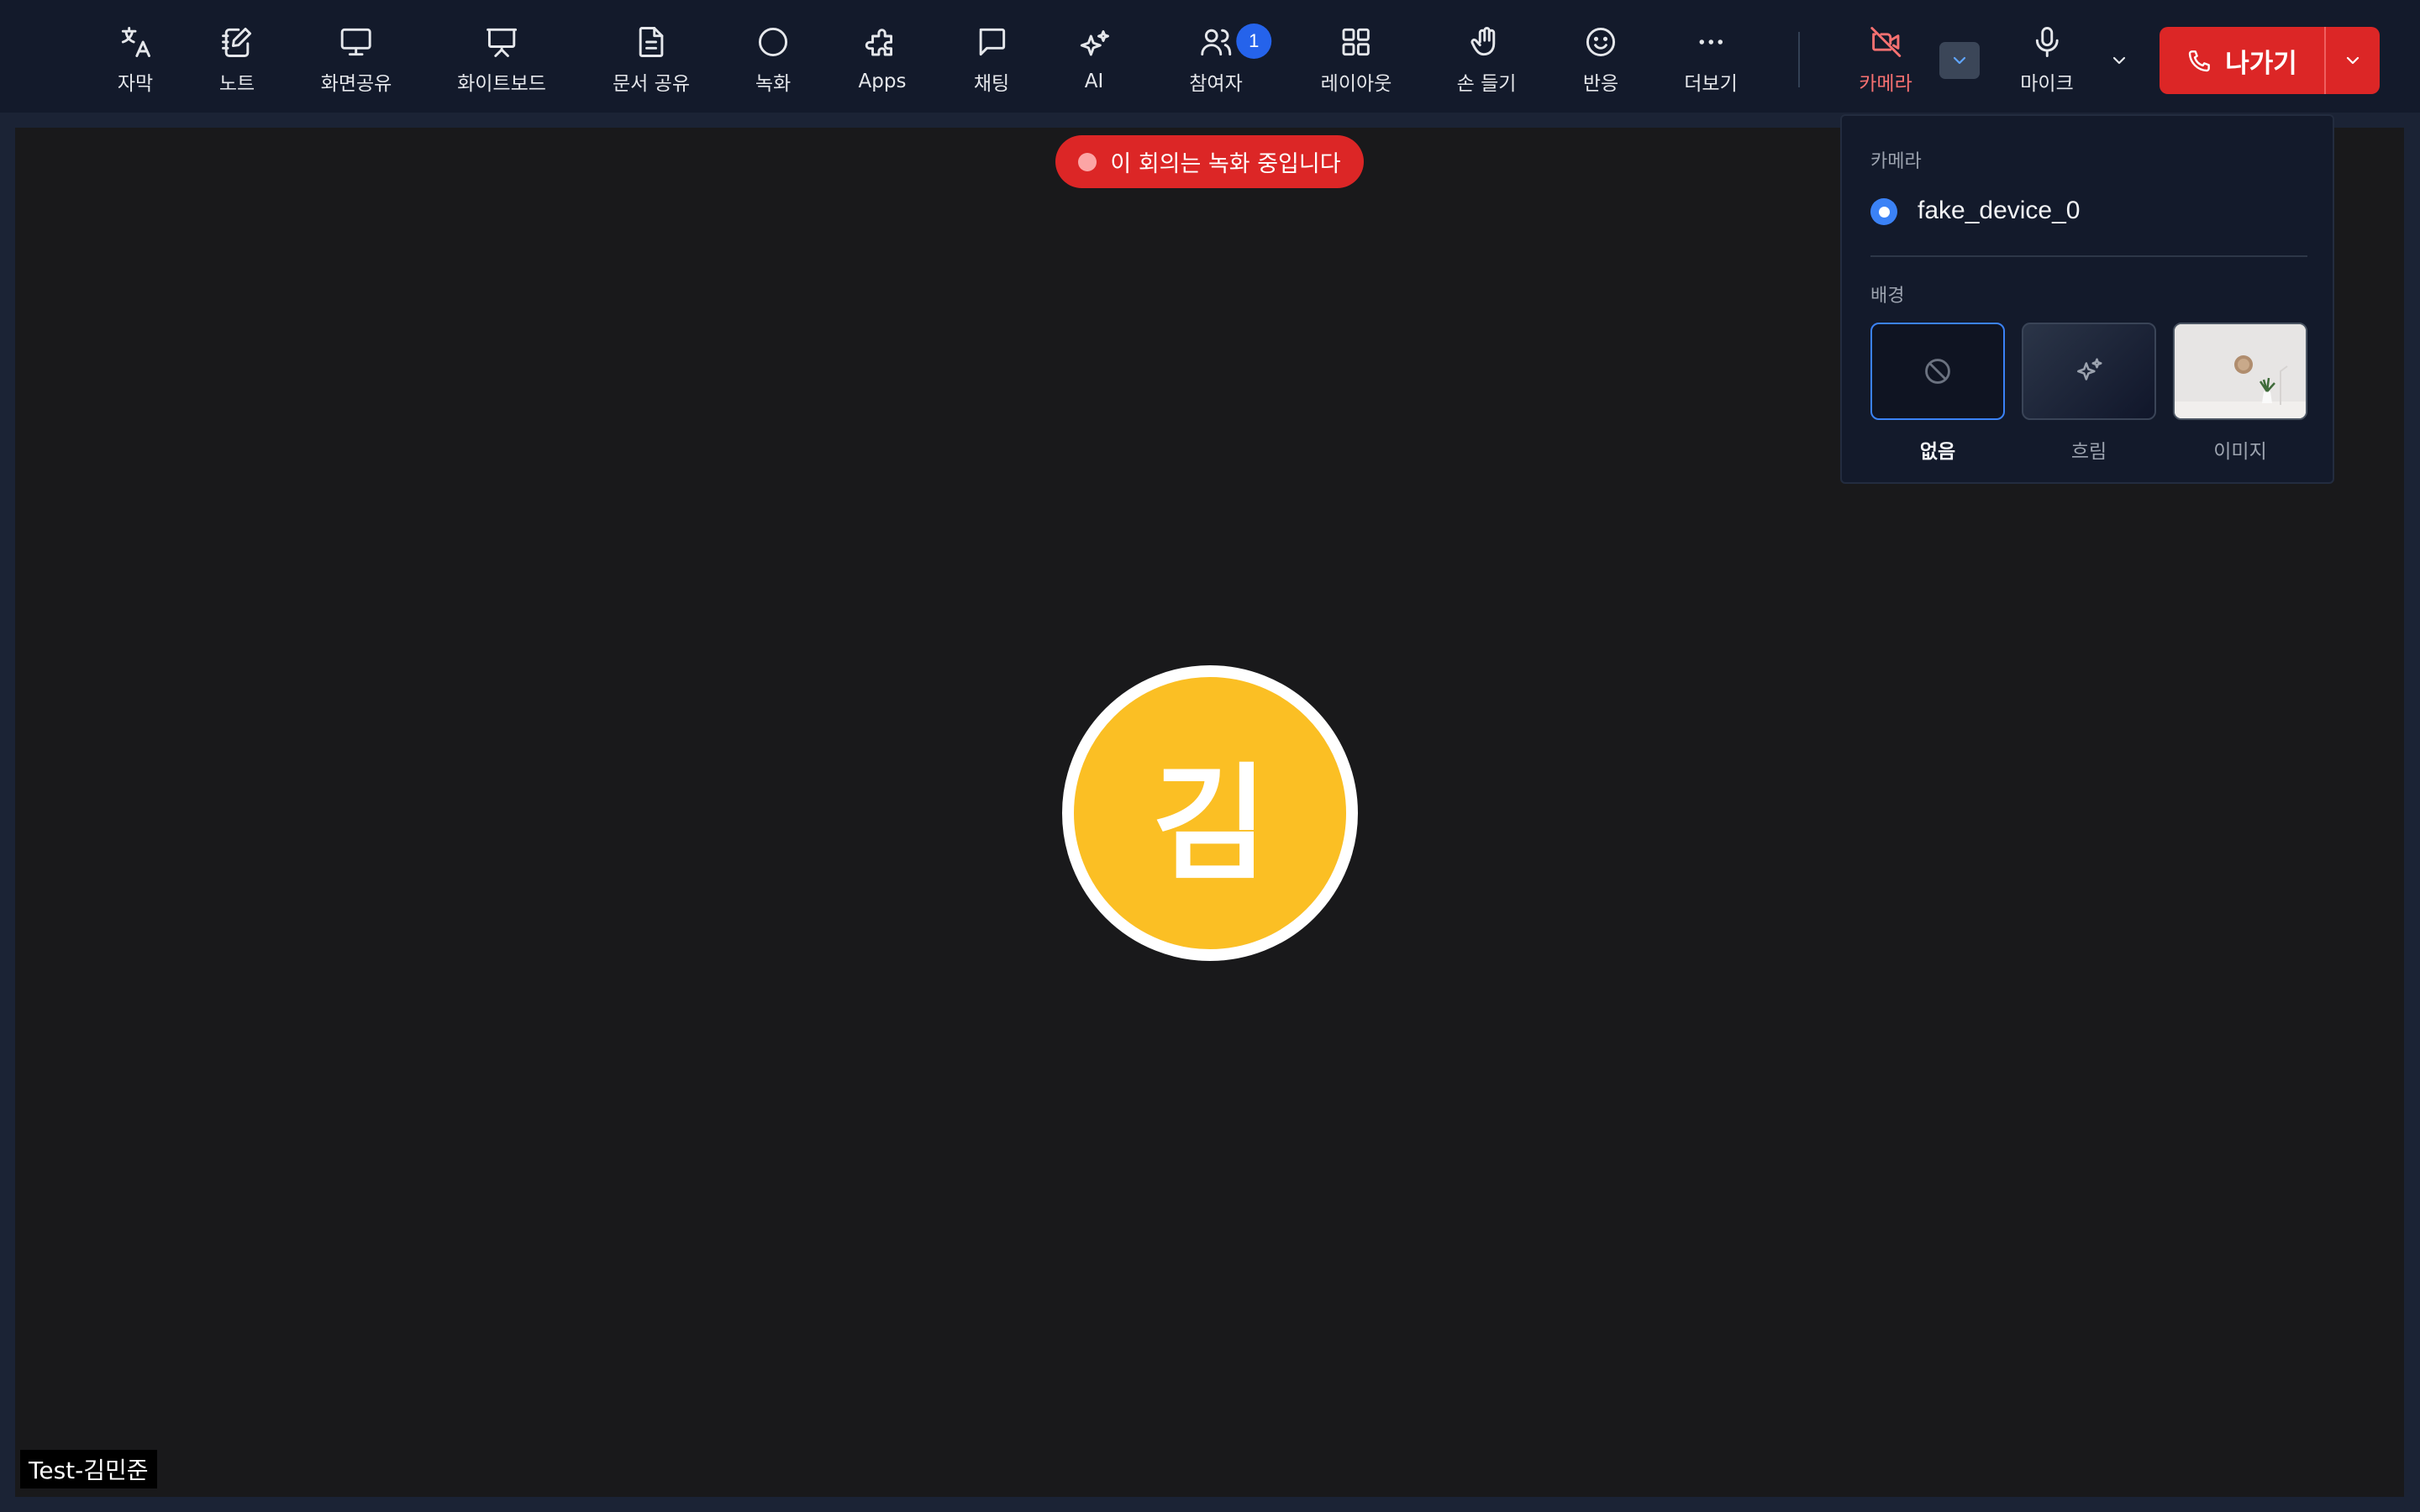  I want to click on translate-icon, so click(135, 42).